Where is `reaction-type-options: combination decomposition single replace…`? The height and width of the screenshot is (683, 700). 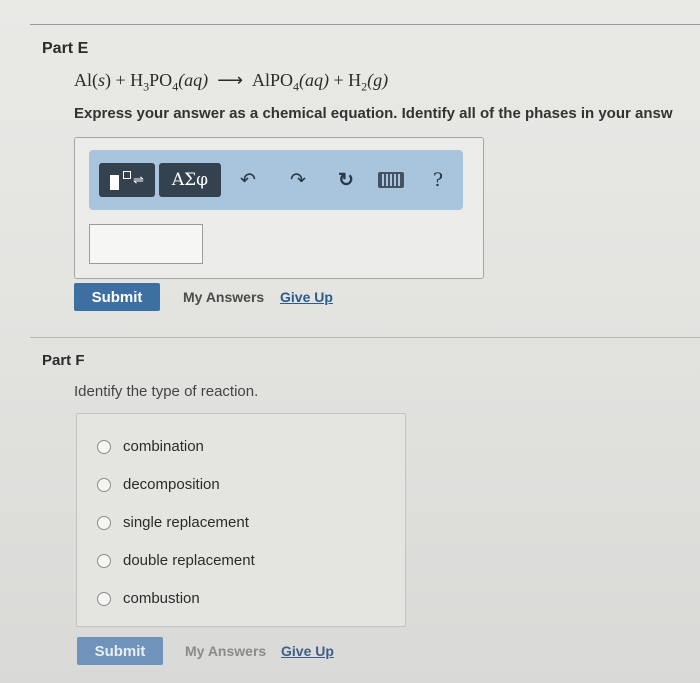
reaction-type-options: combination decomposition single replace… is located at coordinates (241, 520).